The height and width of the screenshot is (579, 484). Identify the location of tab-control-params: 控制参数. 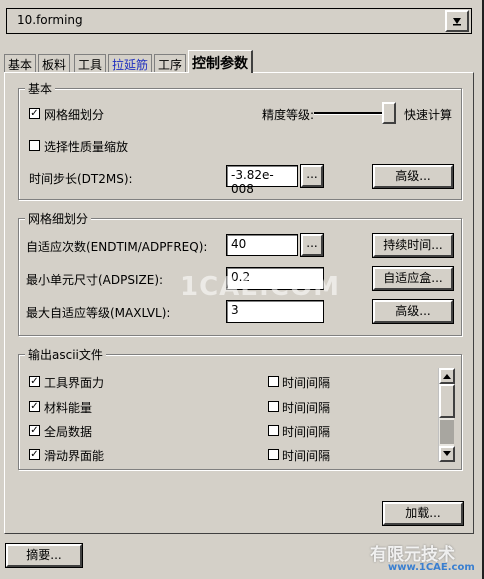
(220, 61).